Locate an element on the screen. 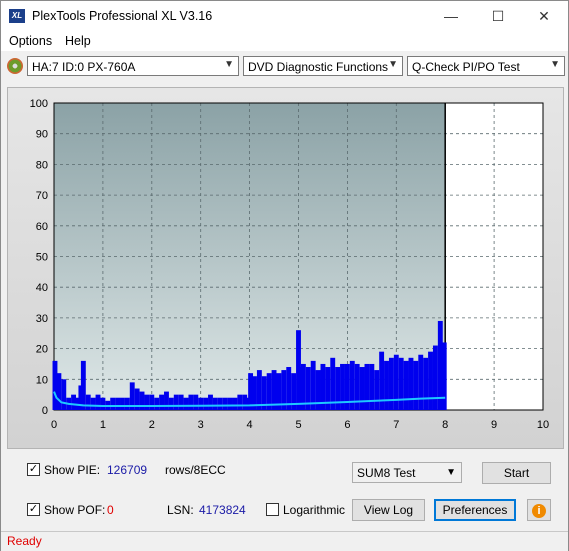 Image resolution: width=569 pixels, height=551 pixels. status-bar: Ready is located at coordinates (284, 541).